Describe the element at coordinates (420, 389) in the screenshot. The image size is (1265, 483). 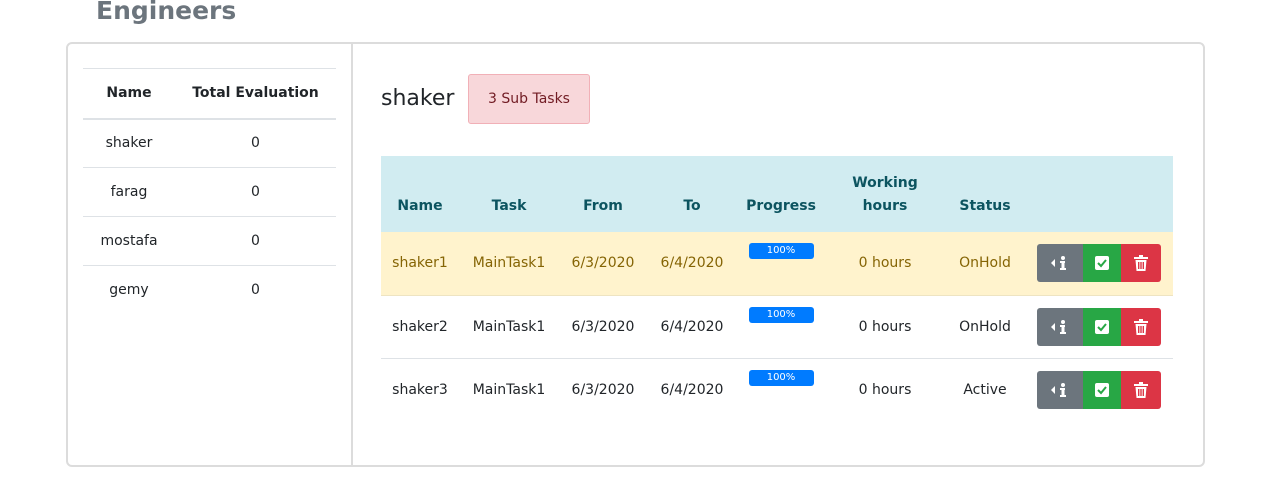
I see `subtask-name: shaker3` at that location.